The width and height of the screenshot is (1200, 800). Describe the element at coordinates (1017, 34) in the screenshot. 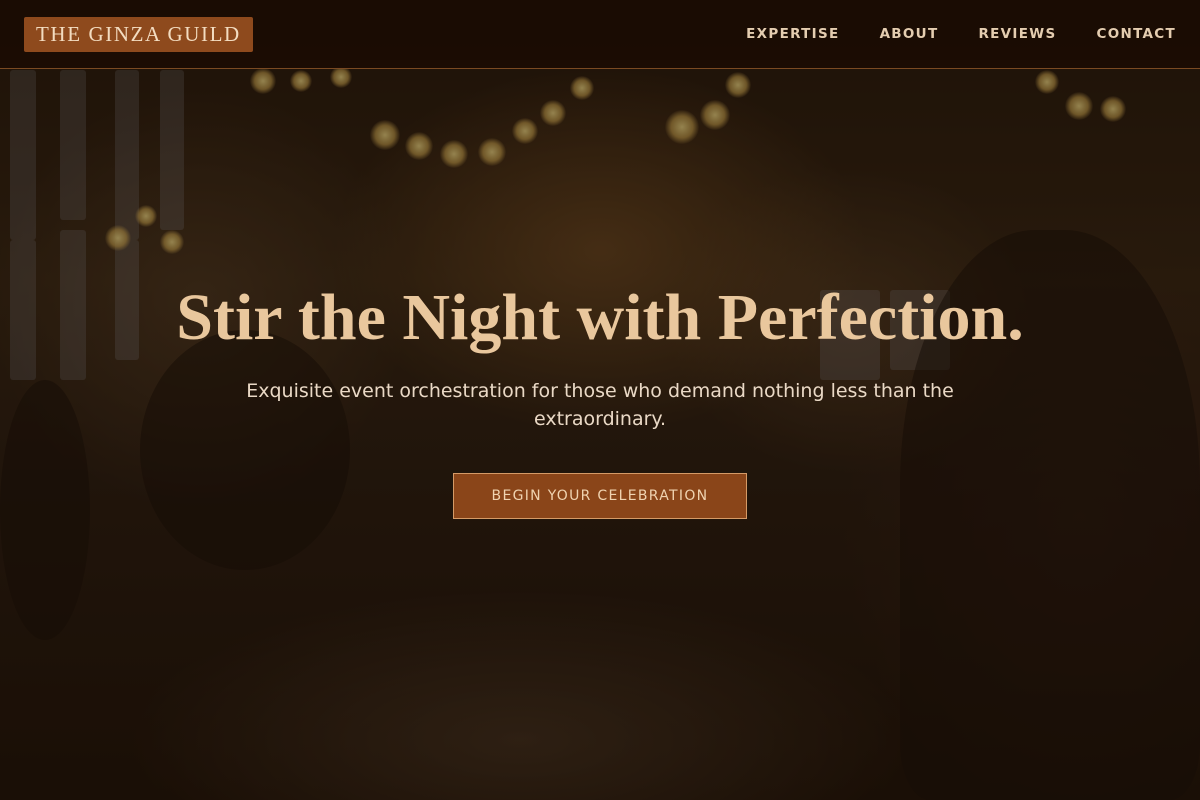

I see `nav-link-reviews: REVIEWS` at that location.